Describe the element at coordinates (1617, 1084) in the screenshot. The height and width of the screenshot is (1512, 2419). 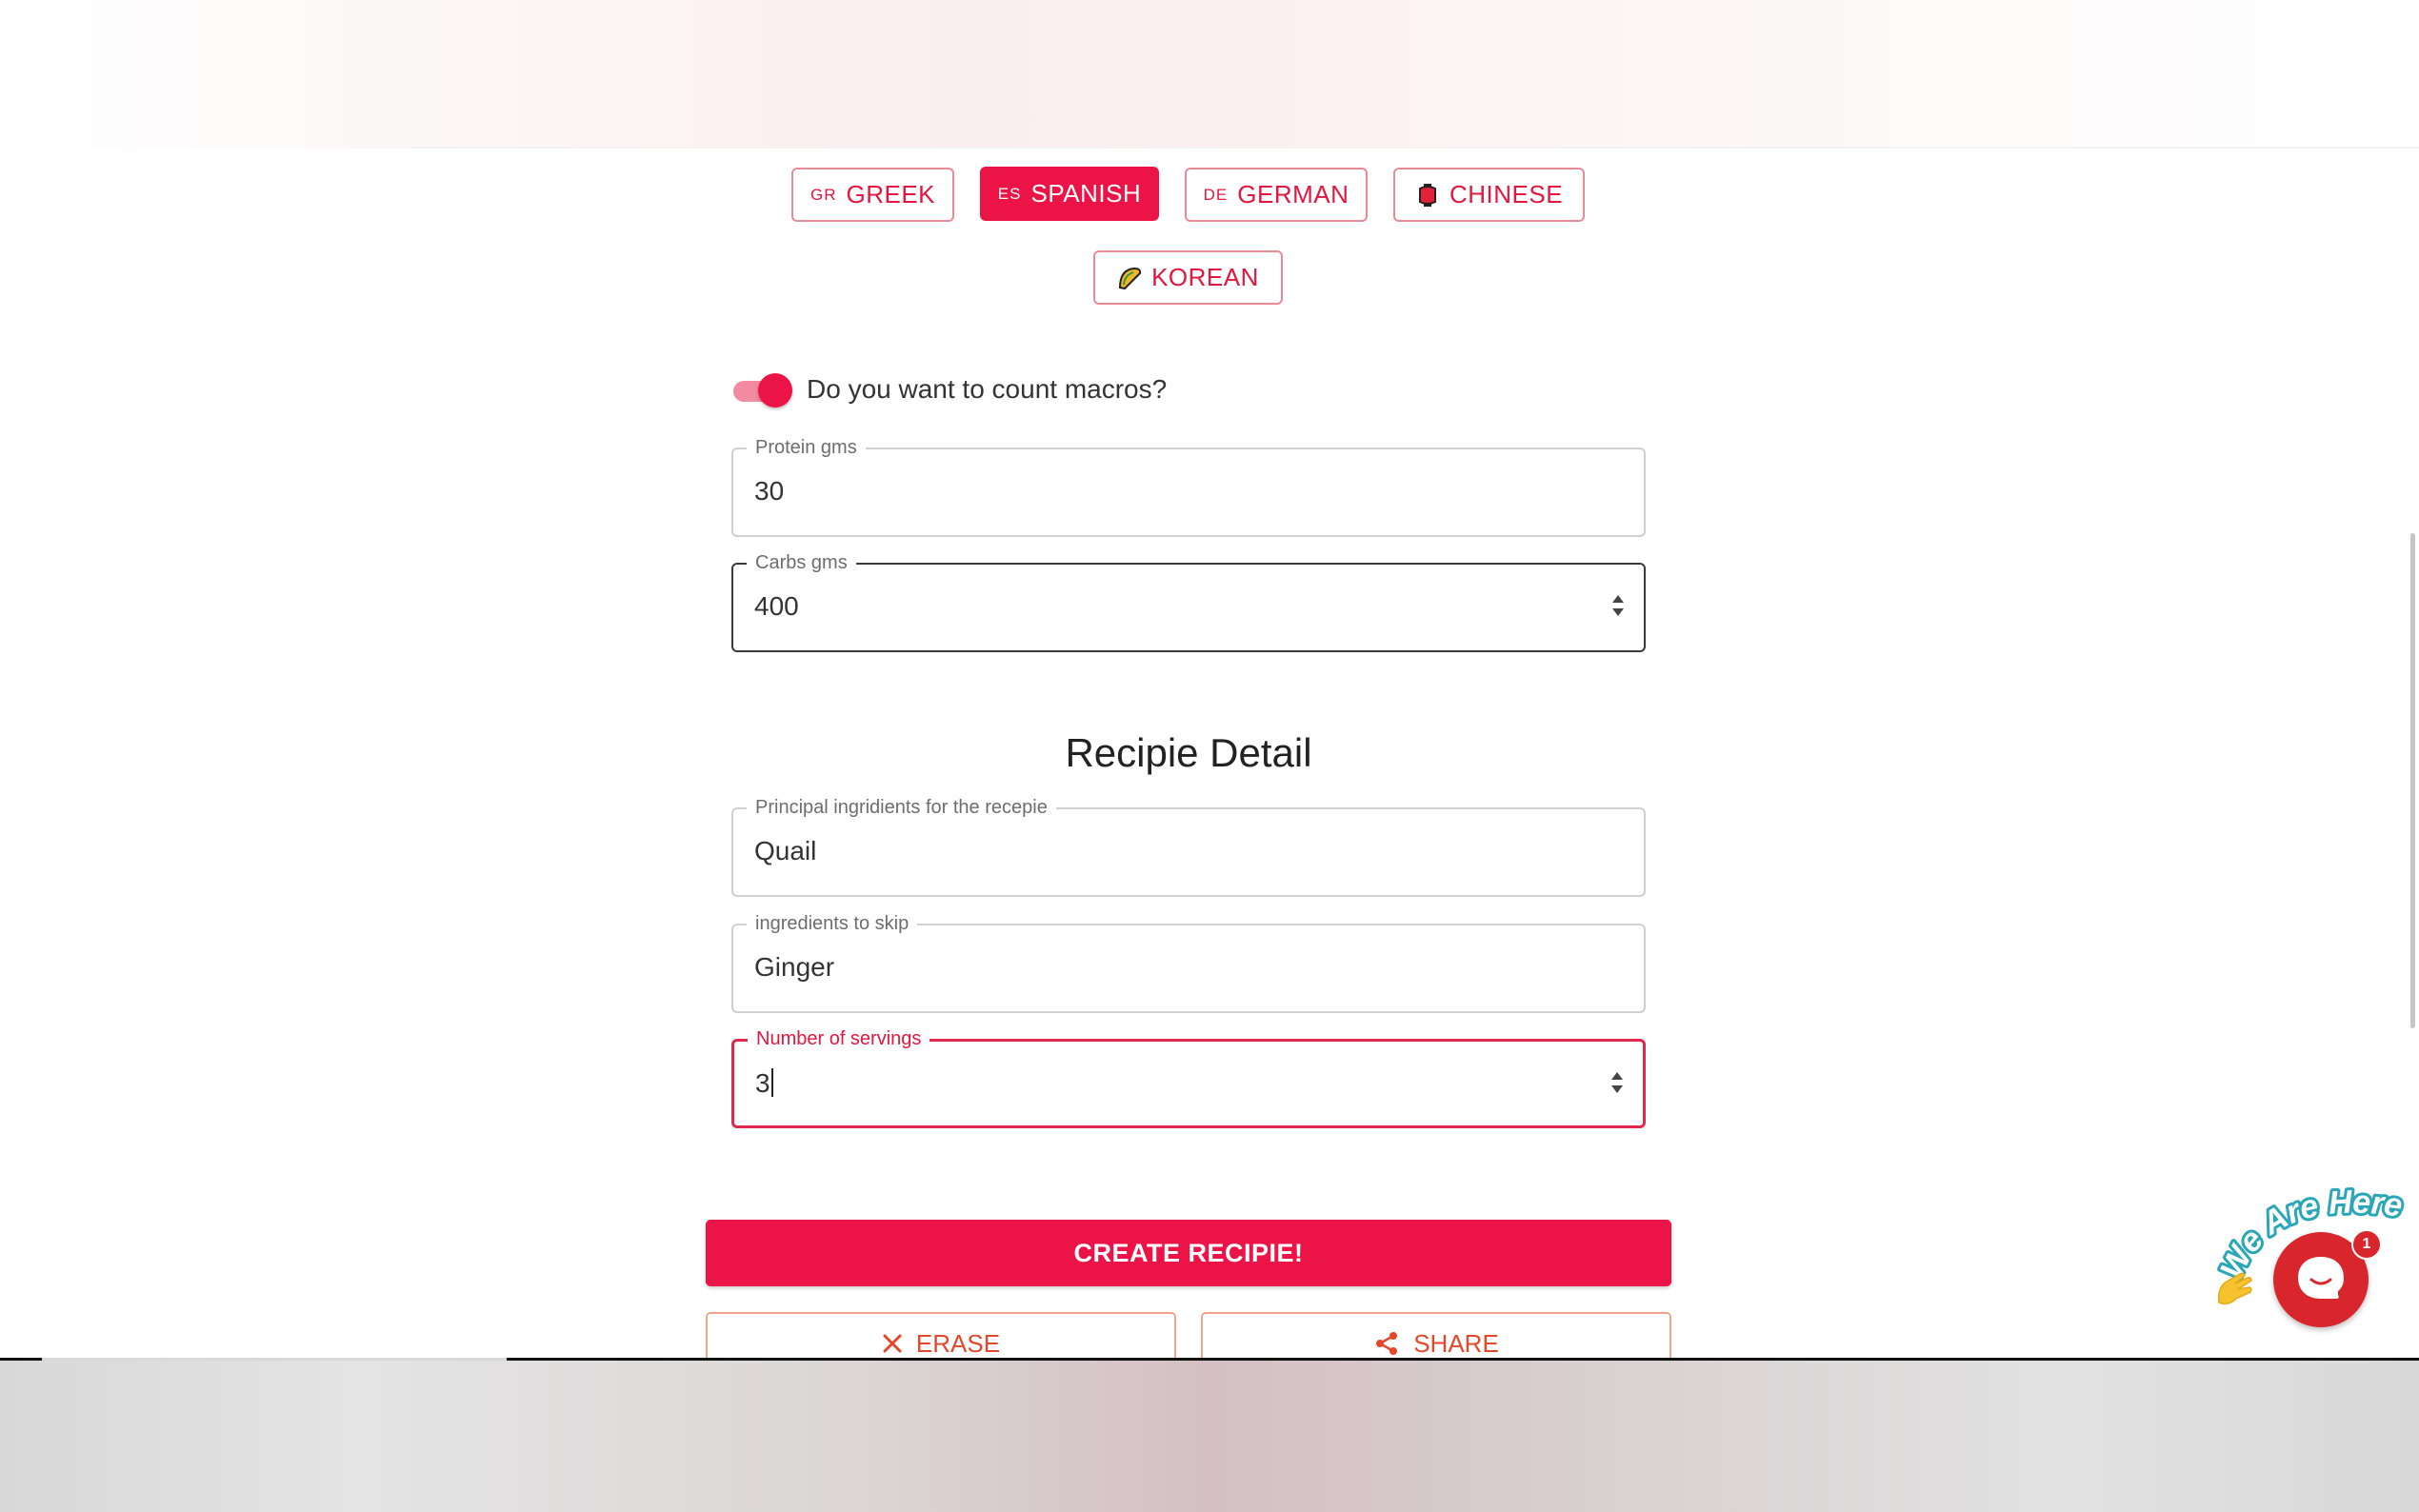
I see `servings-spinner` at that location.